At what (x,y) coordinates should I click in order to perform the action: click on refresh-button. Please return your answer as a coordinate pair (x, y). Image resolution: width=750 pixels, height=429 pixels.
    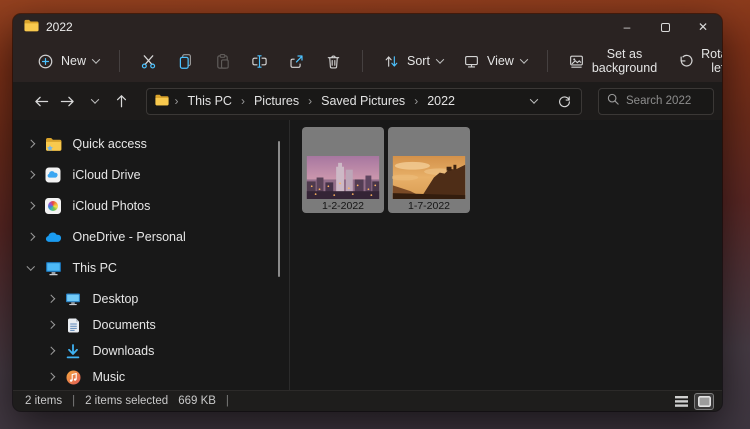
    Looking at the image, I should click on (564, 101).